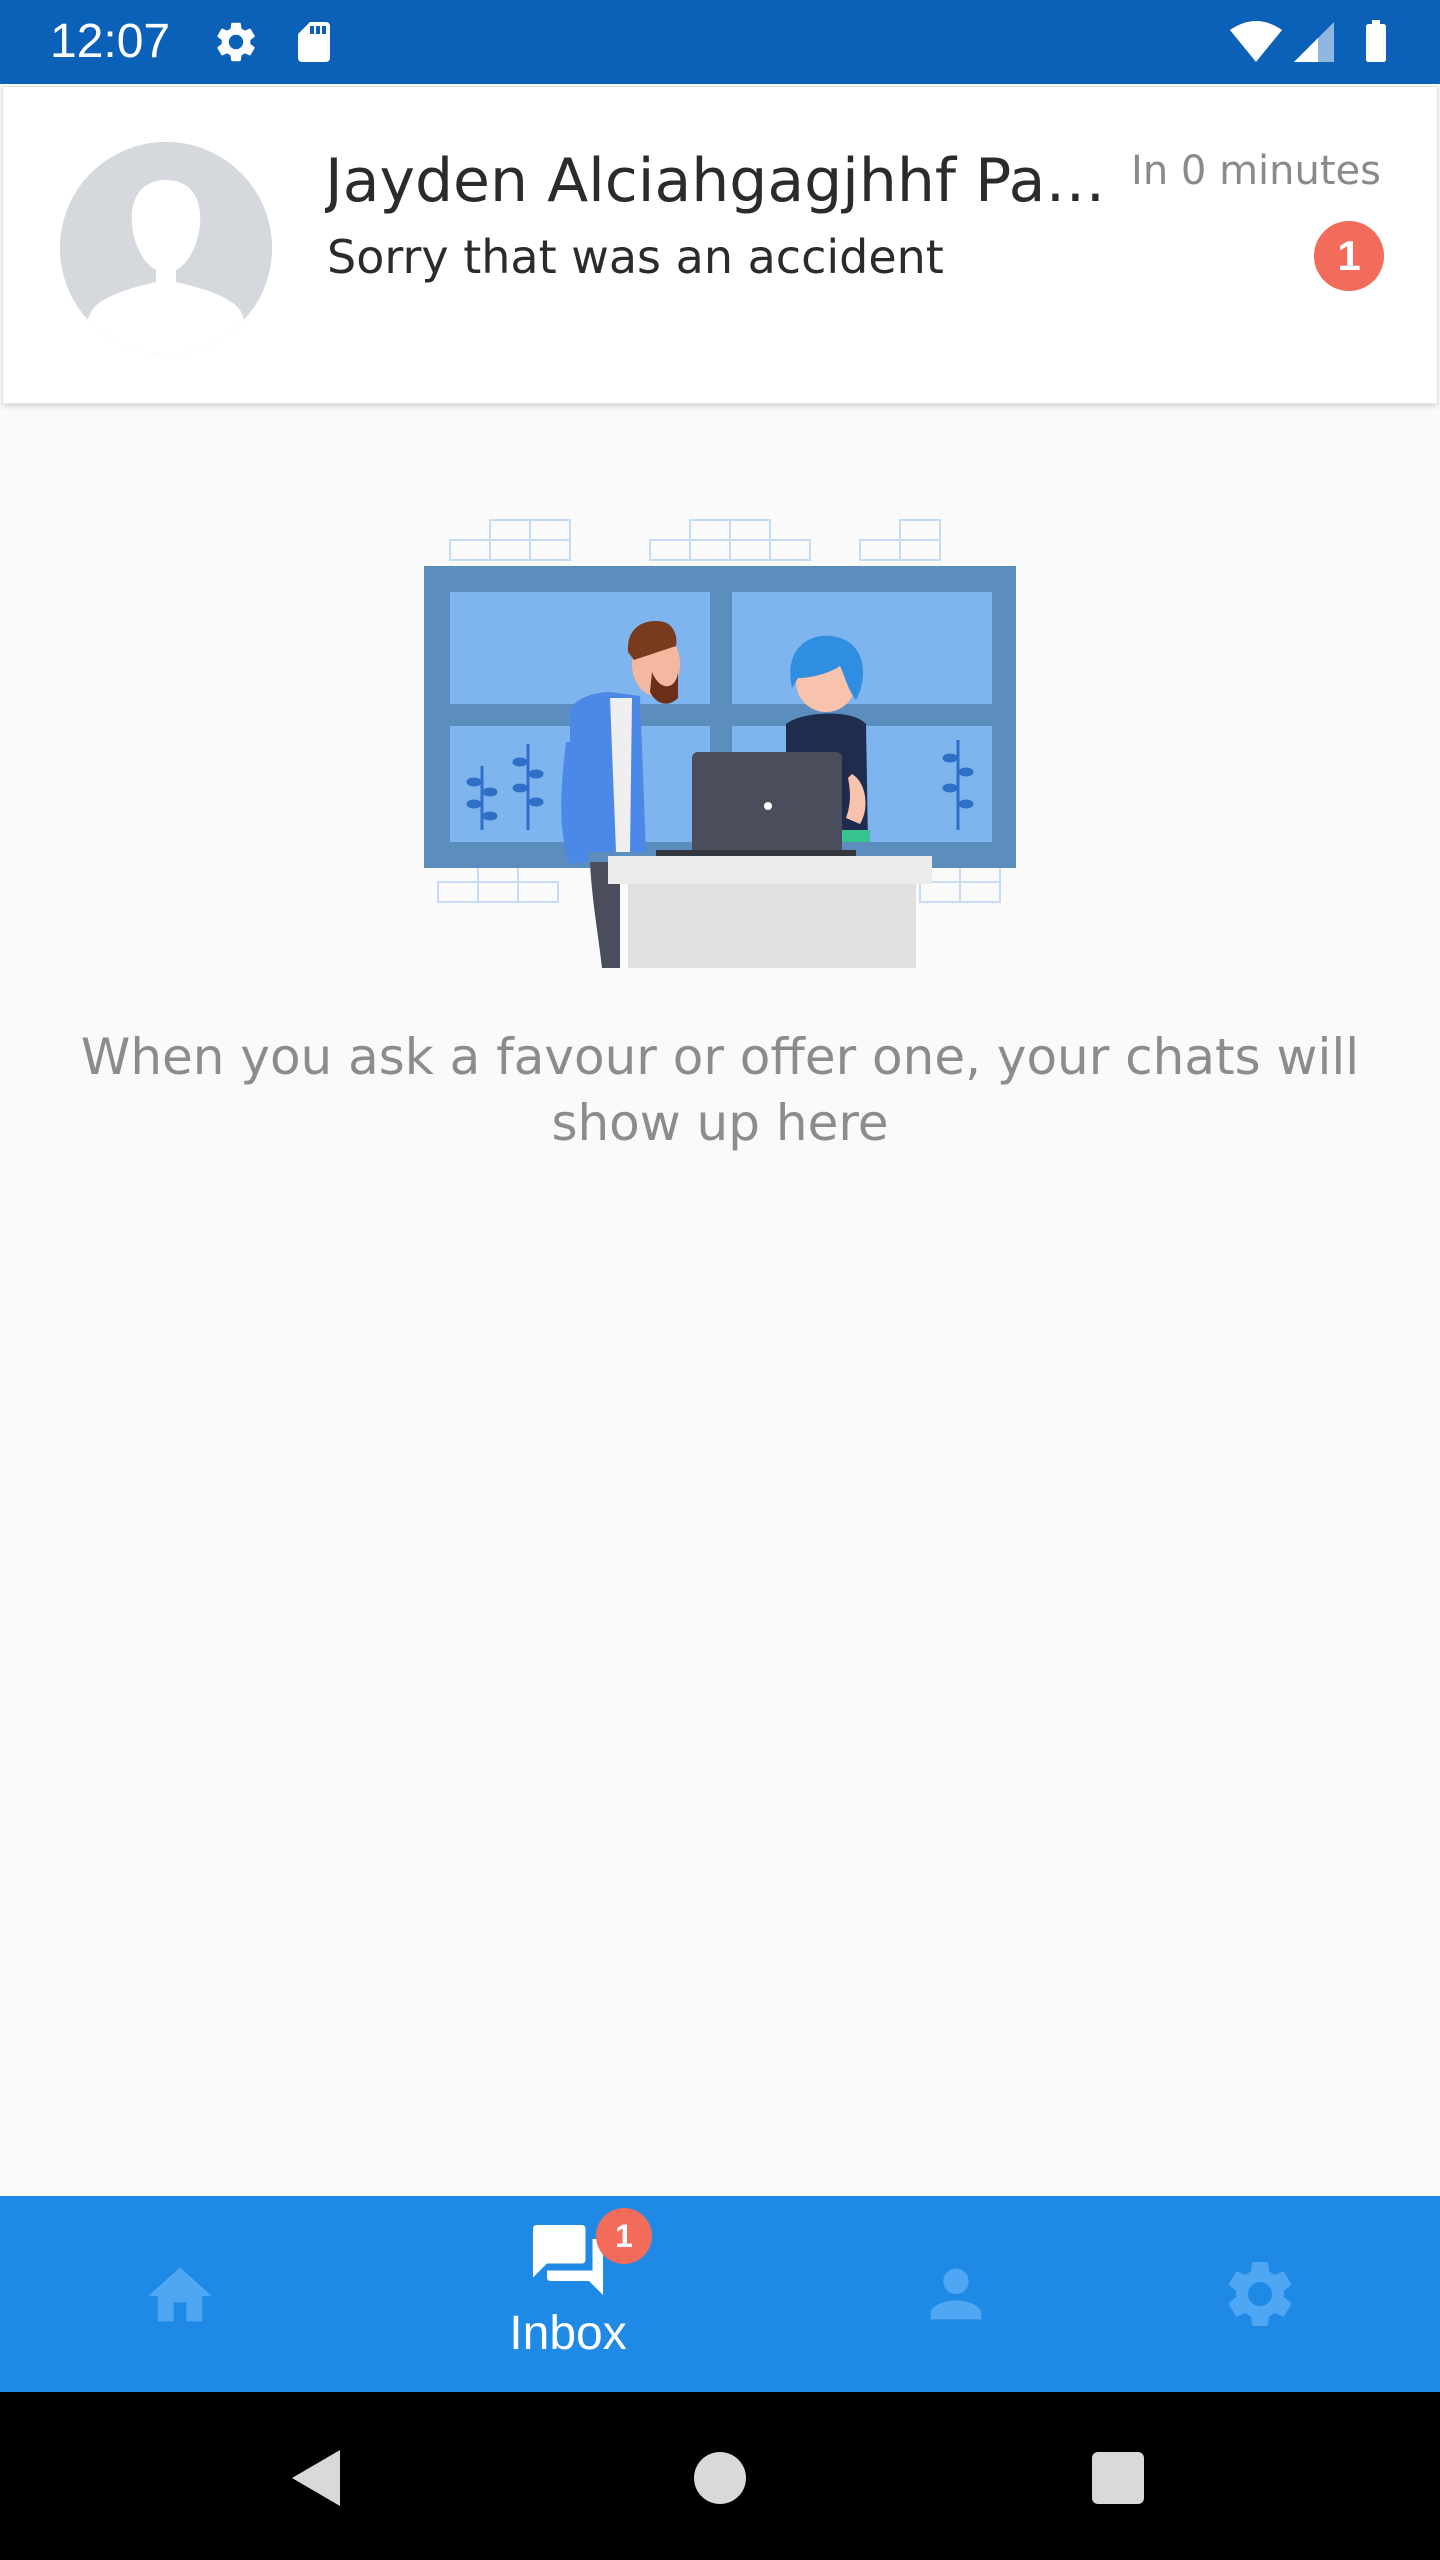 This screenshot has width=1440, height=2560. Describe the element at coordinates (316, 2478) in the screenshot. I see `back-icon` at that location.